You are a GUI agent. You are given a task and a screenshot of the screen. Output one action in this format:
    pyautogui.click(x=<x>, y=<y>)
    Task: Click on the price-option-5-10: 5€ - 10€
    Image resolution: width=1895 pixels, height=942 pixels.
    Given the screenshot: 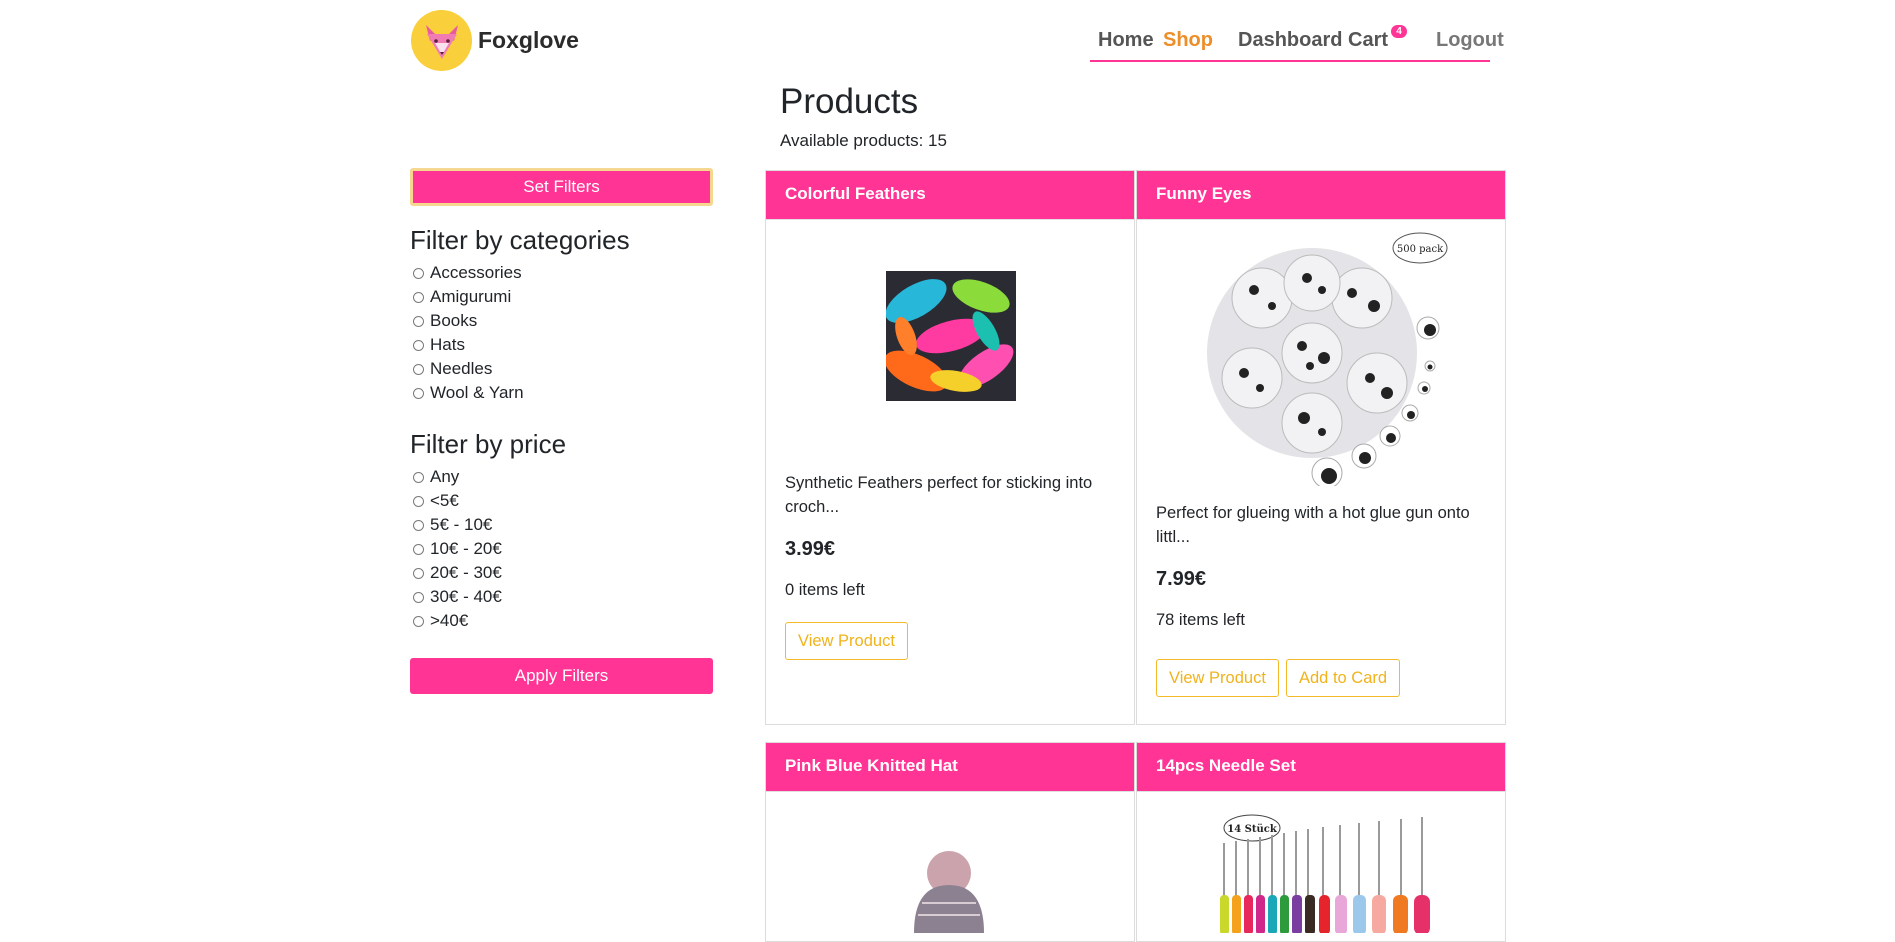 What is the action you would take?
    pyautogui.click(x=452, y=525)
    